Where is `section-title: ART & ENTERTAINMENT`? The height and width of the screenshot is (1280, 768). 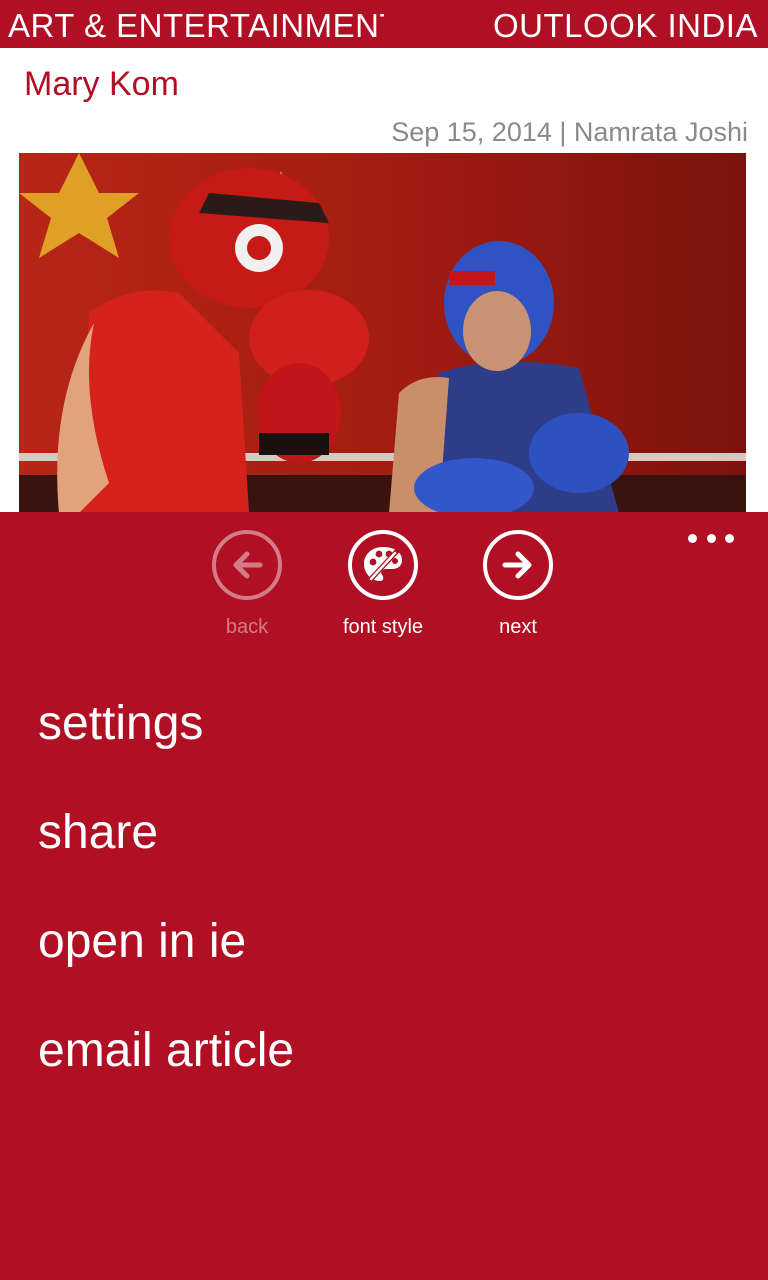
section-title: ART & ENTERTAINMENT is located at coordinates (196, 25).